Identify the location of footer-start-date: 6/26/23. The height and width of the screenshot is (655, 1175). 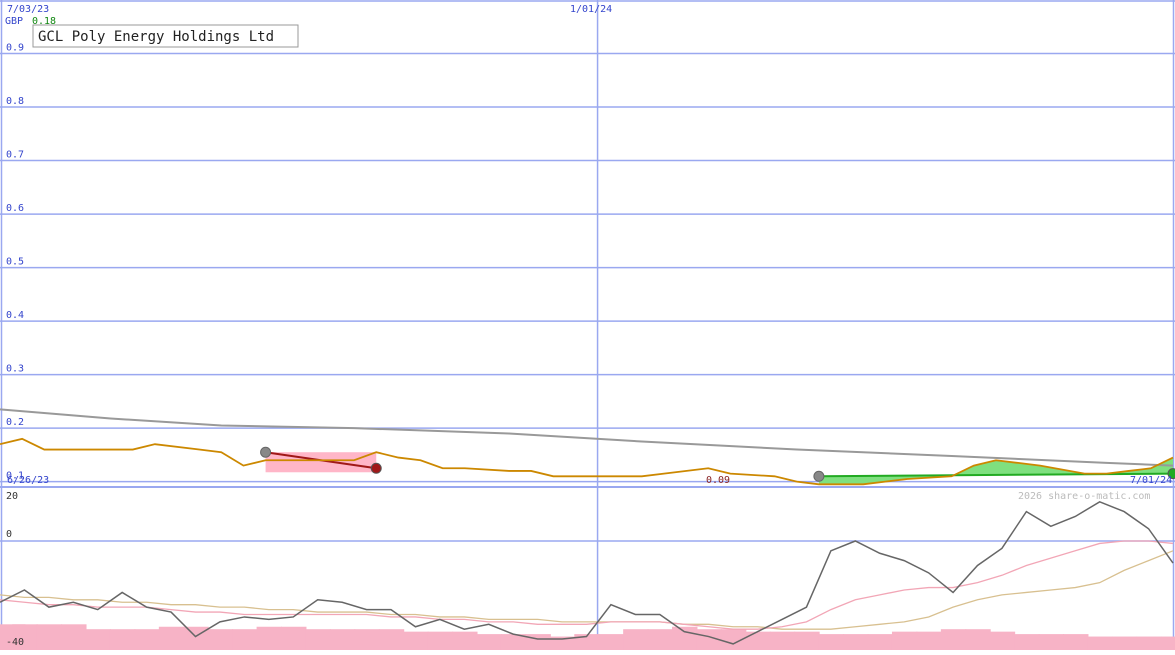
(28, 480).